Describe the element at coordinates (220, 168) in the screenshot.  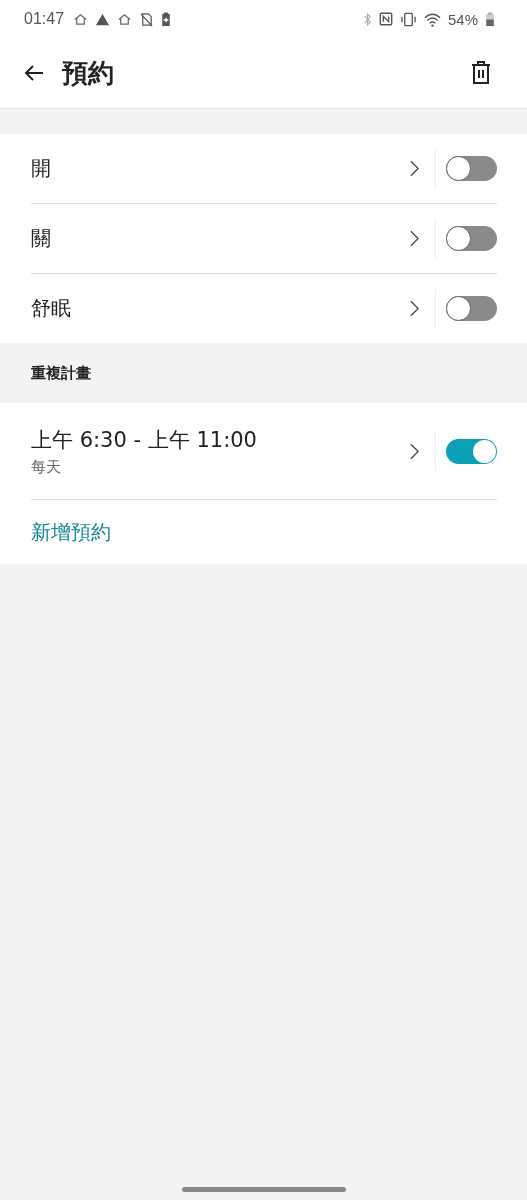
I see `mode-label: 開` at that location.